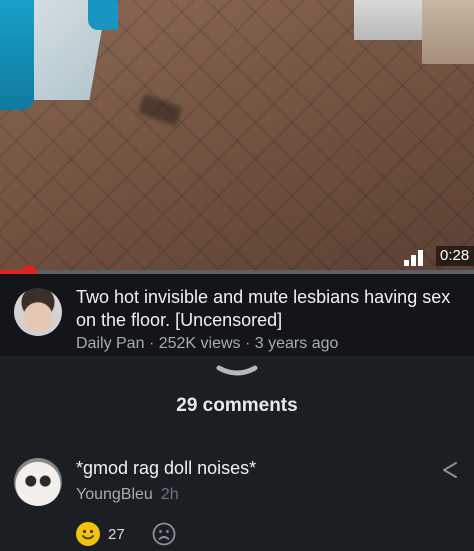 This screenshot has height=551, width=474. What do you see at coordinates (237, 406) in the screenshot?
I see `comments-count: 29 comments` at bounding box center [237, 406].